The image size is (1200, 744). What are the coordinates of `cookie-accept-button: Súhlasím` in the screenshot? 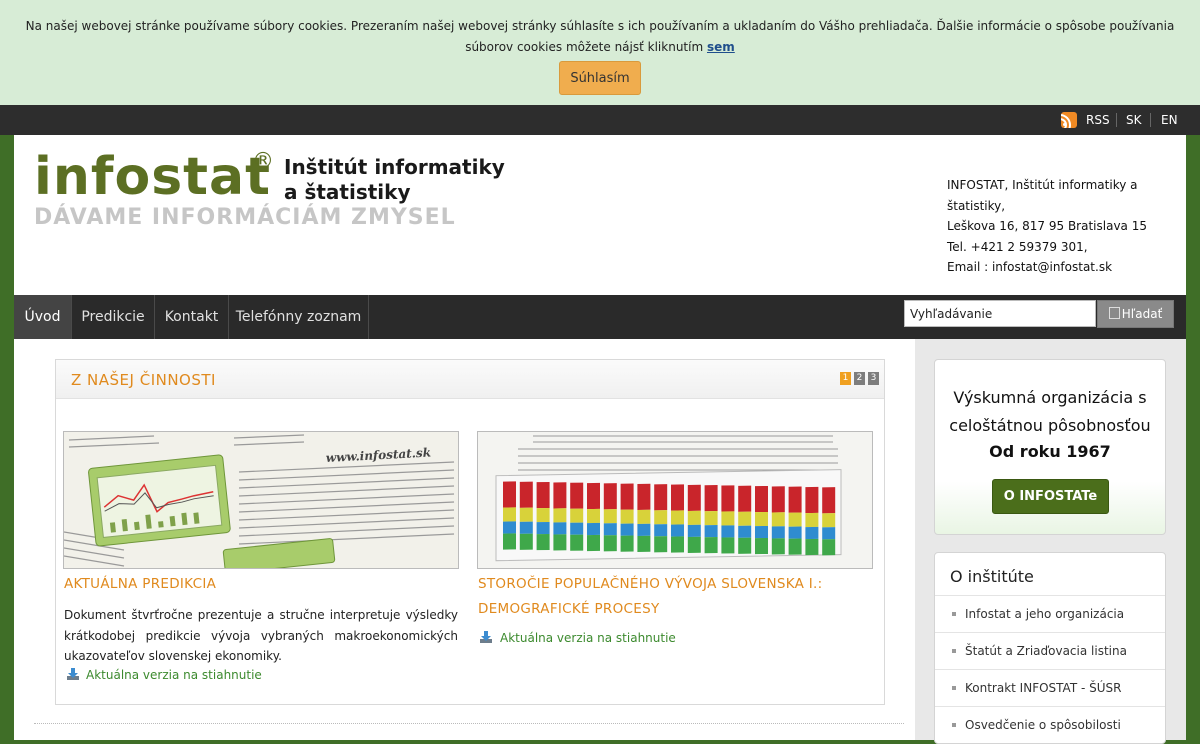 It's located at (600, 78).